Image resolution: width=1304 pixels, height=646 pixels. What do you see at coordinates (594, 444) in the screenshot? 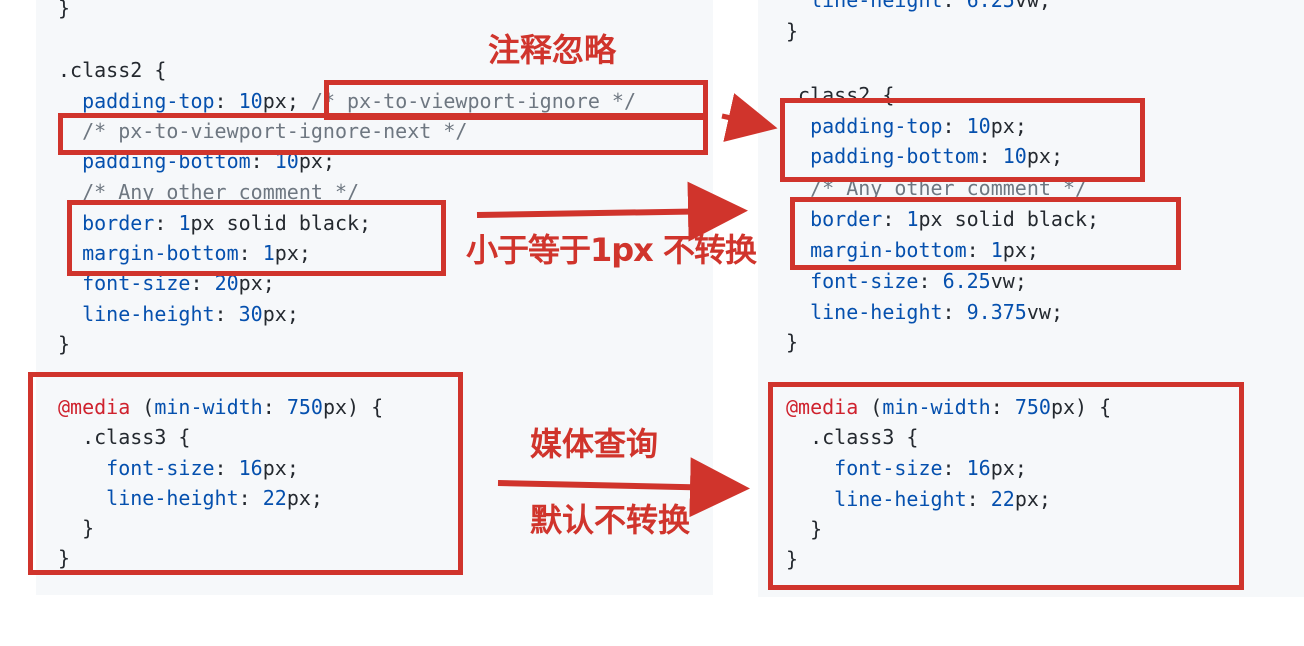
I see `caption-media-query: 媒体查询` at bounding box center [594, 444].